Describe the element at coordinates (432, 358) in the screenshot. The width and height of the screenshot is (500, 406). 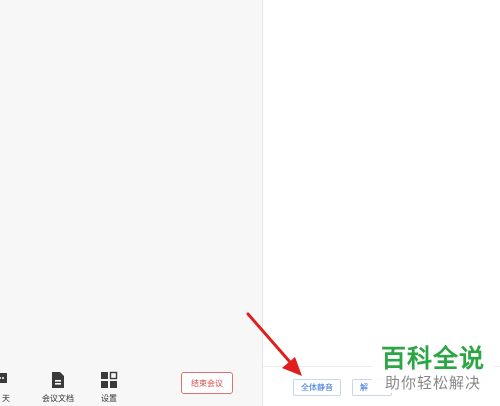
I see `watermark-title: 百科全说` at that location.